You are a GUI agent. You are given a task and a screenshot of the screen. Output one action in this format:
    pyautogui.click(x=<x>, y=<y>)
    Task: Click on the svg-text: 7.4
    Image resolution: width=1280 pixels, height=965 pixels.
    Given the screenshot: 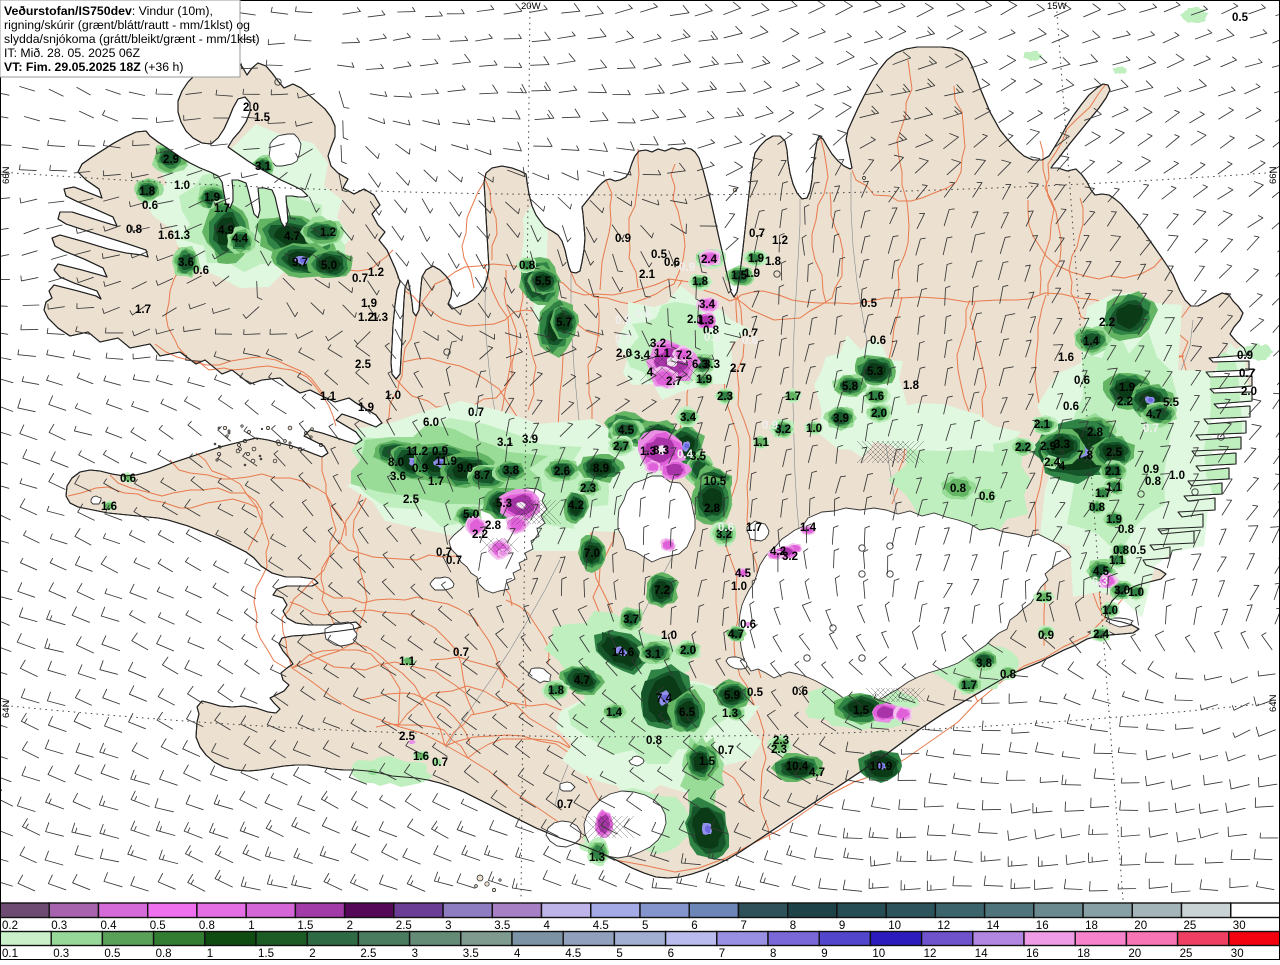 What is the action you would take?
    pyautogui.click(x=664, y=699)
    